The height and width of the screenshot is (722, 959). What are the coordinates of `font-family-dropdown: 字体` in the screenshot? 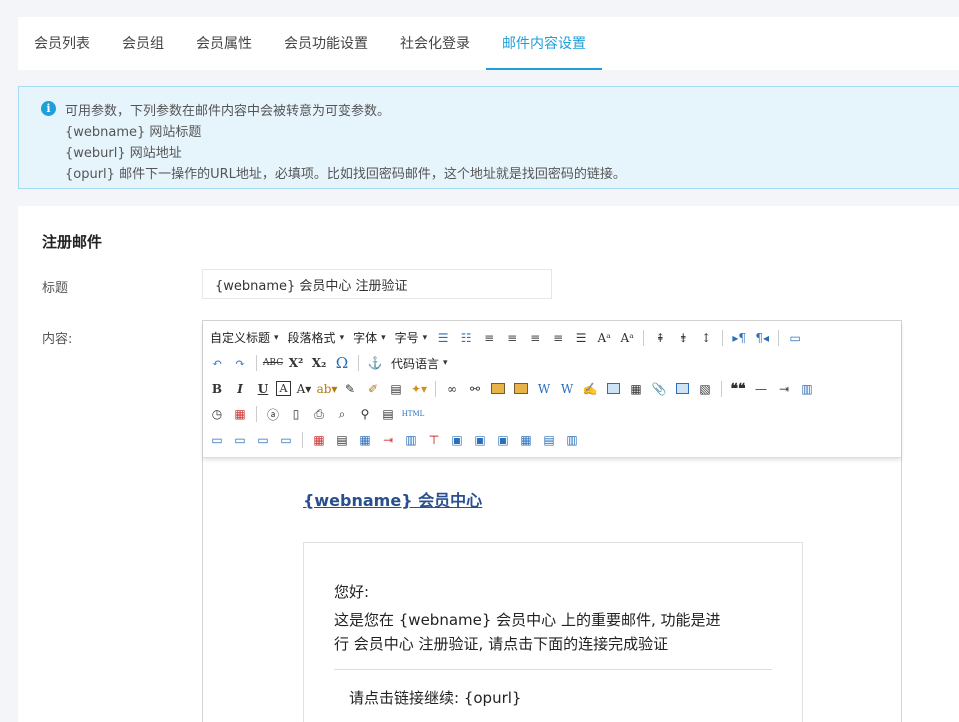 It's located at (369, 338).